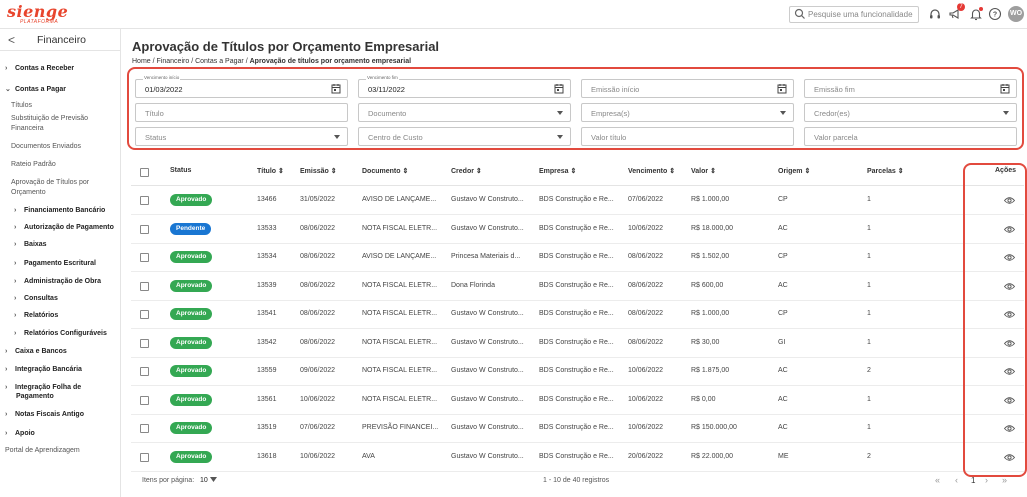  I want to click on empresas-placeholder: Empresa(s), so click(610, 113).